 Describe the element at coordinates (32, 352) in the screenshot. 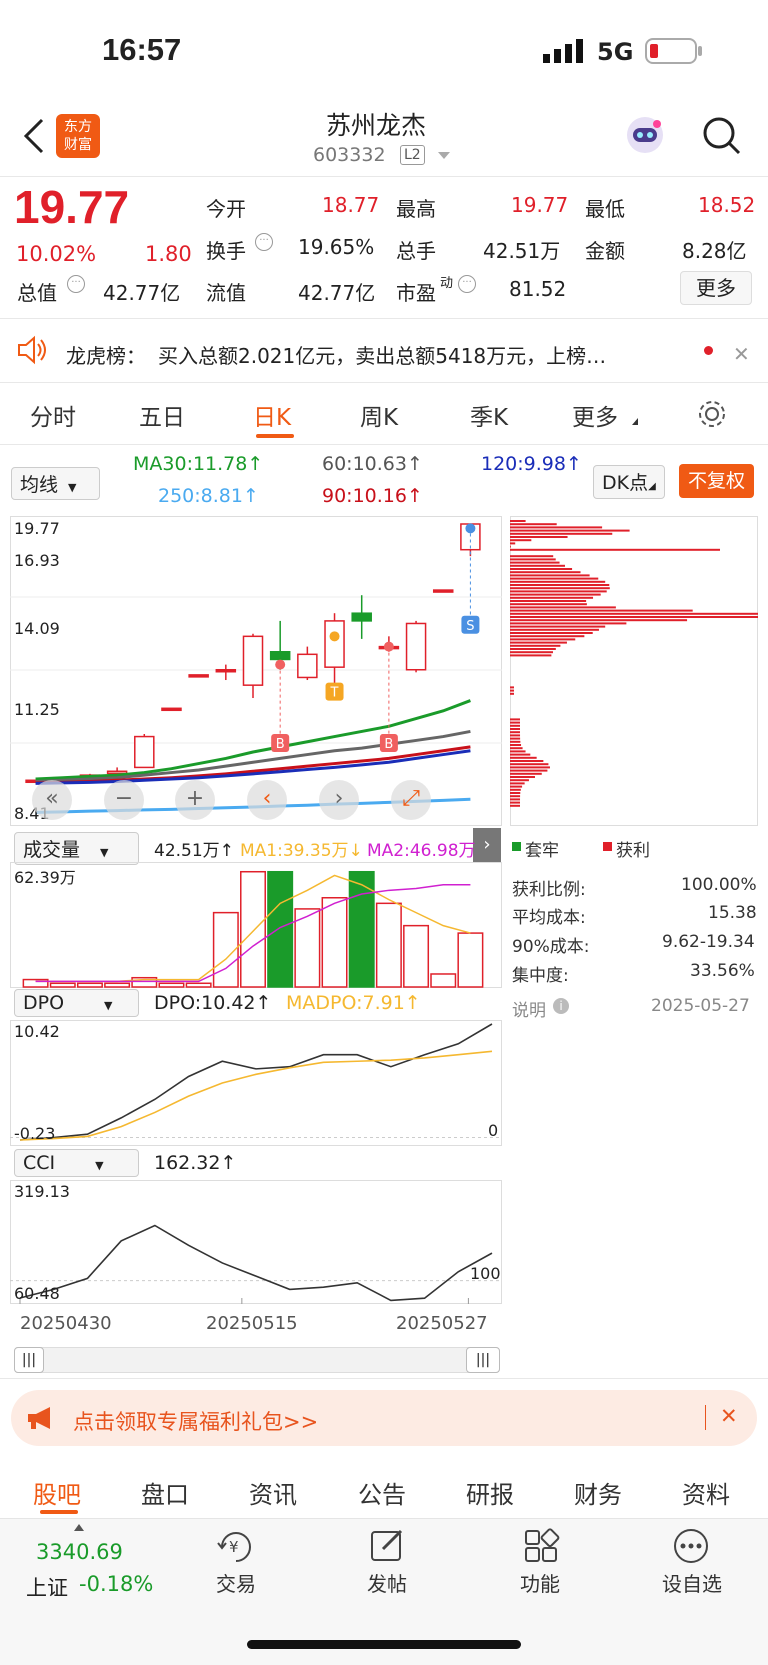

I see `speaker-icon` at that location.